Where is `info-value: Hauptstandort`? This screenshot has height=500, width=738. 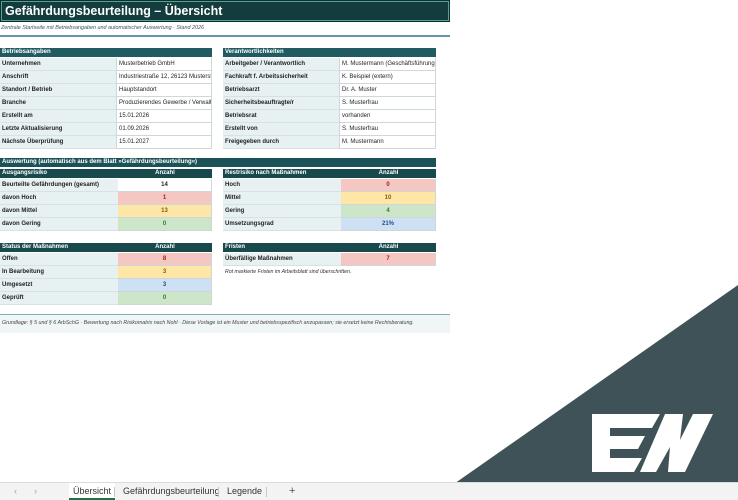 info-value: Hauptstandort is located at coordinates (164, 90).